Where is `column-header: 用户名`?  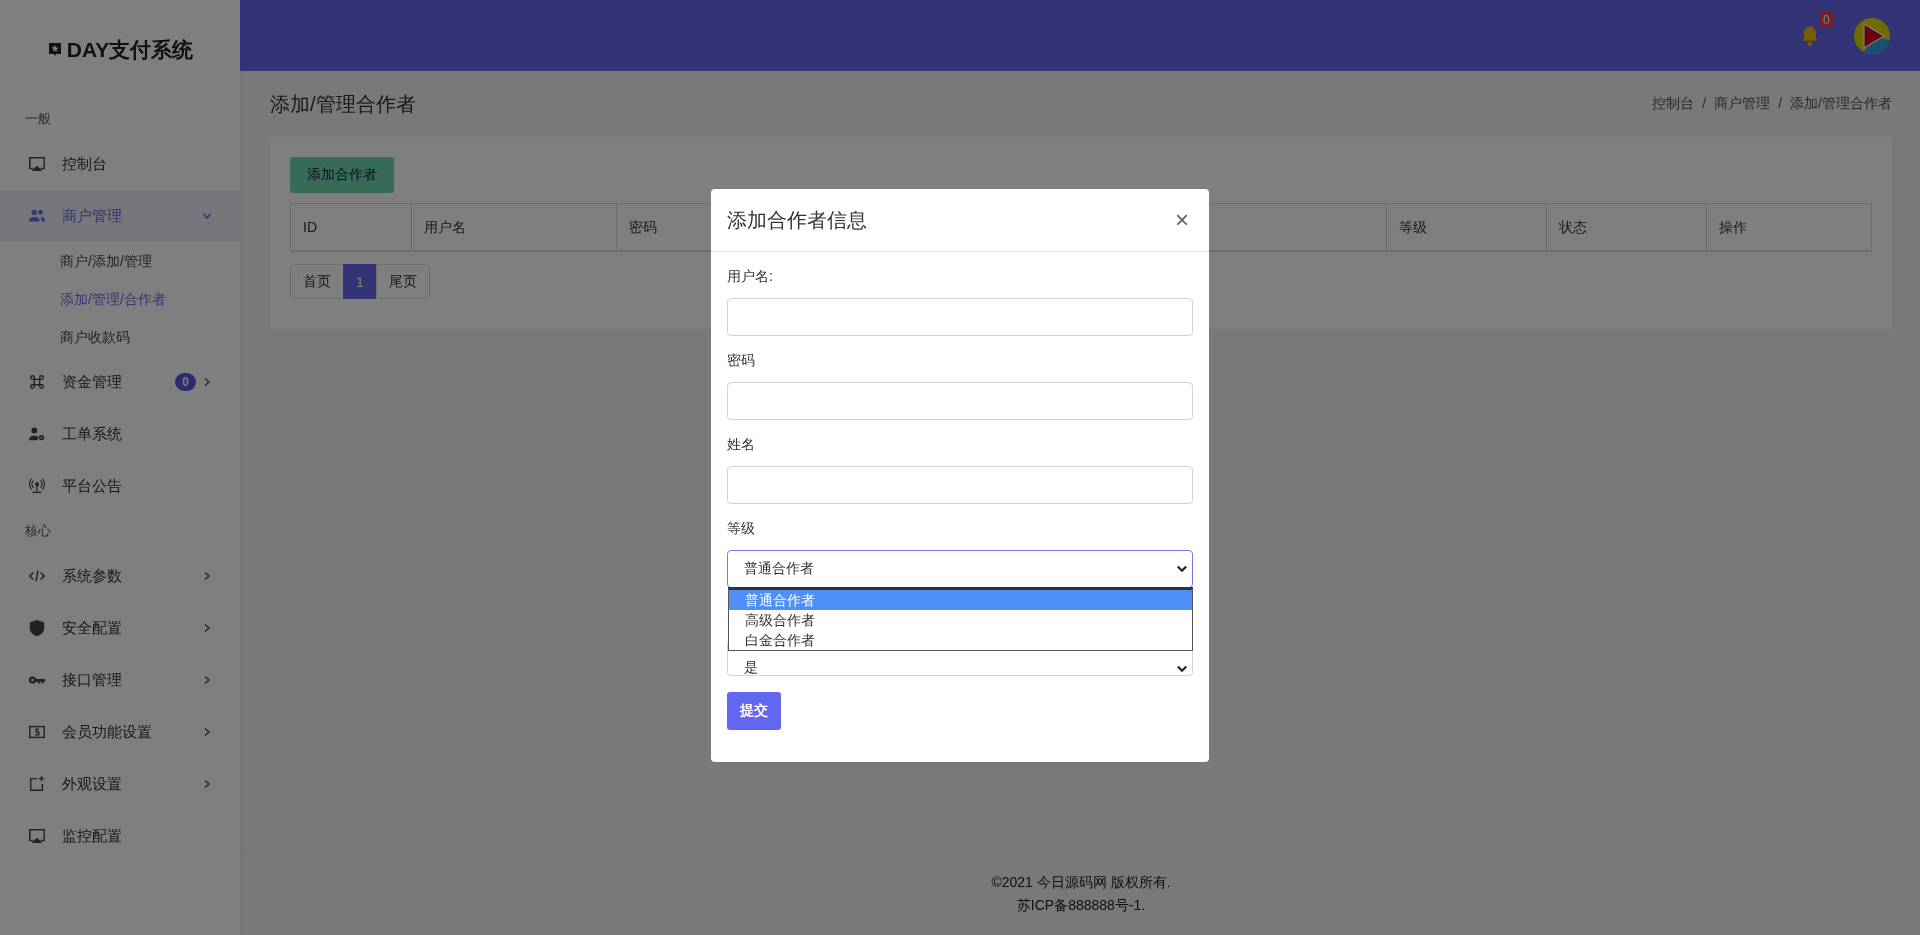 column-header: 用户名 is located at coordinates (513, 227).